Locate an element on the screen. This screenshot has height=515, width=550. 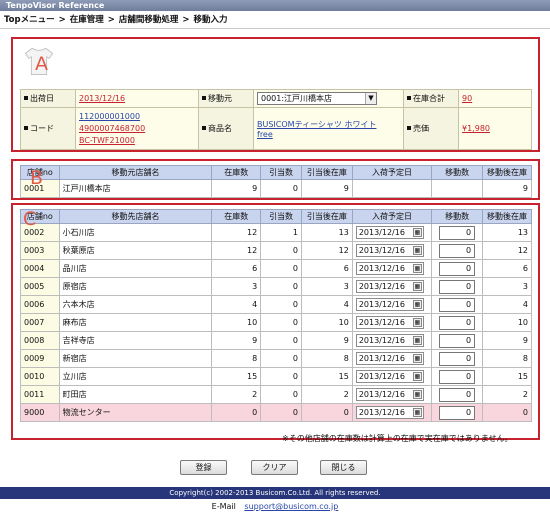
code-link-3: BC-TWF21000 is located at coordinates (107, 140).